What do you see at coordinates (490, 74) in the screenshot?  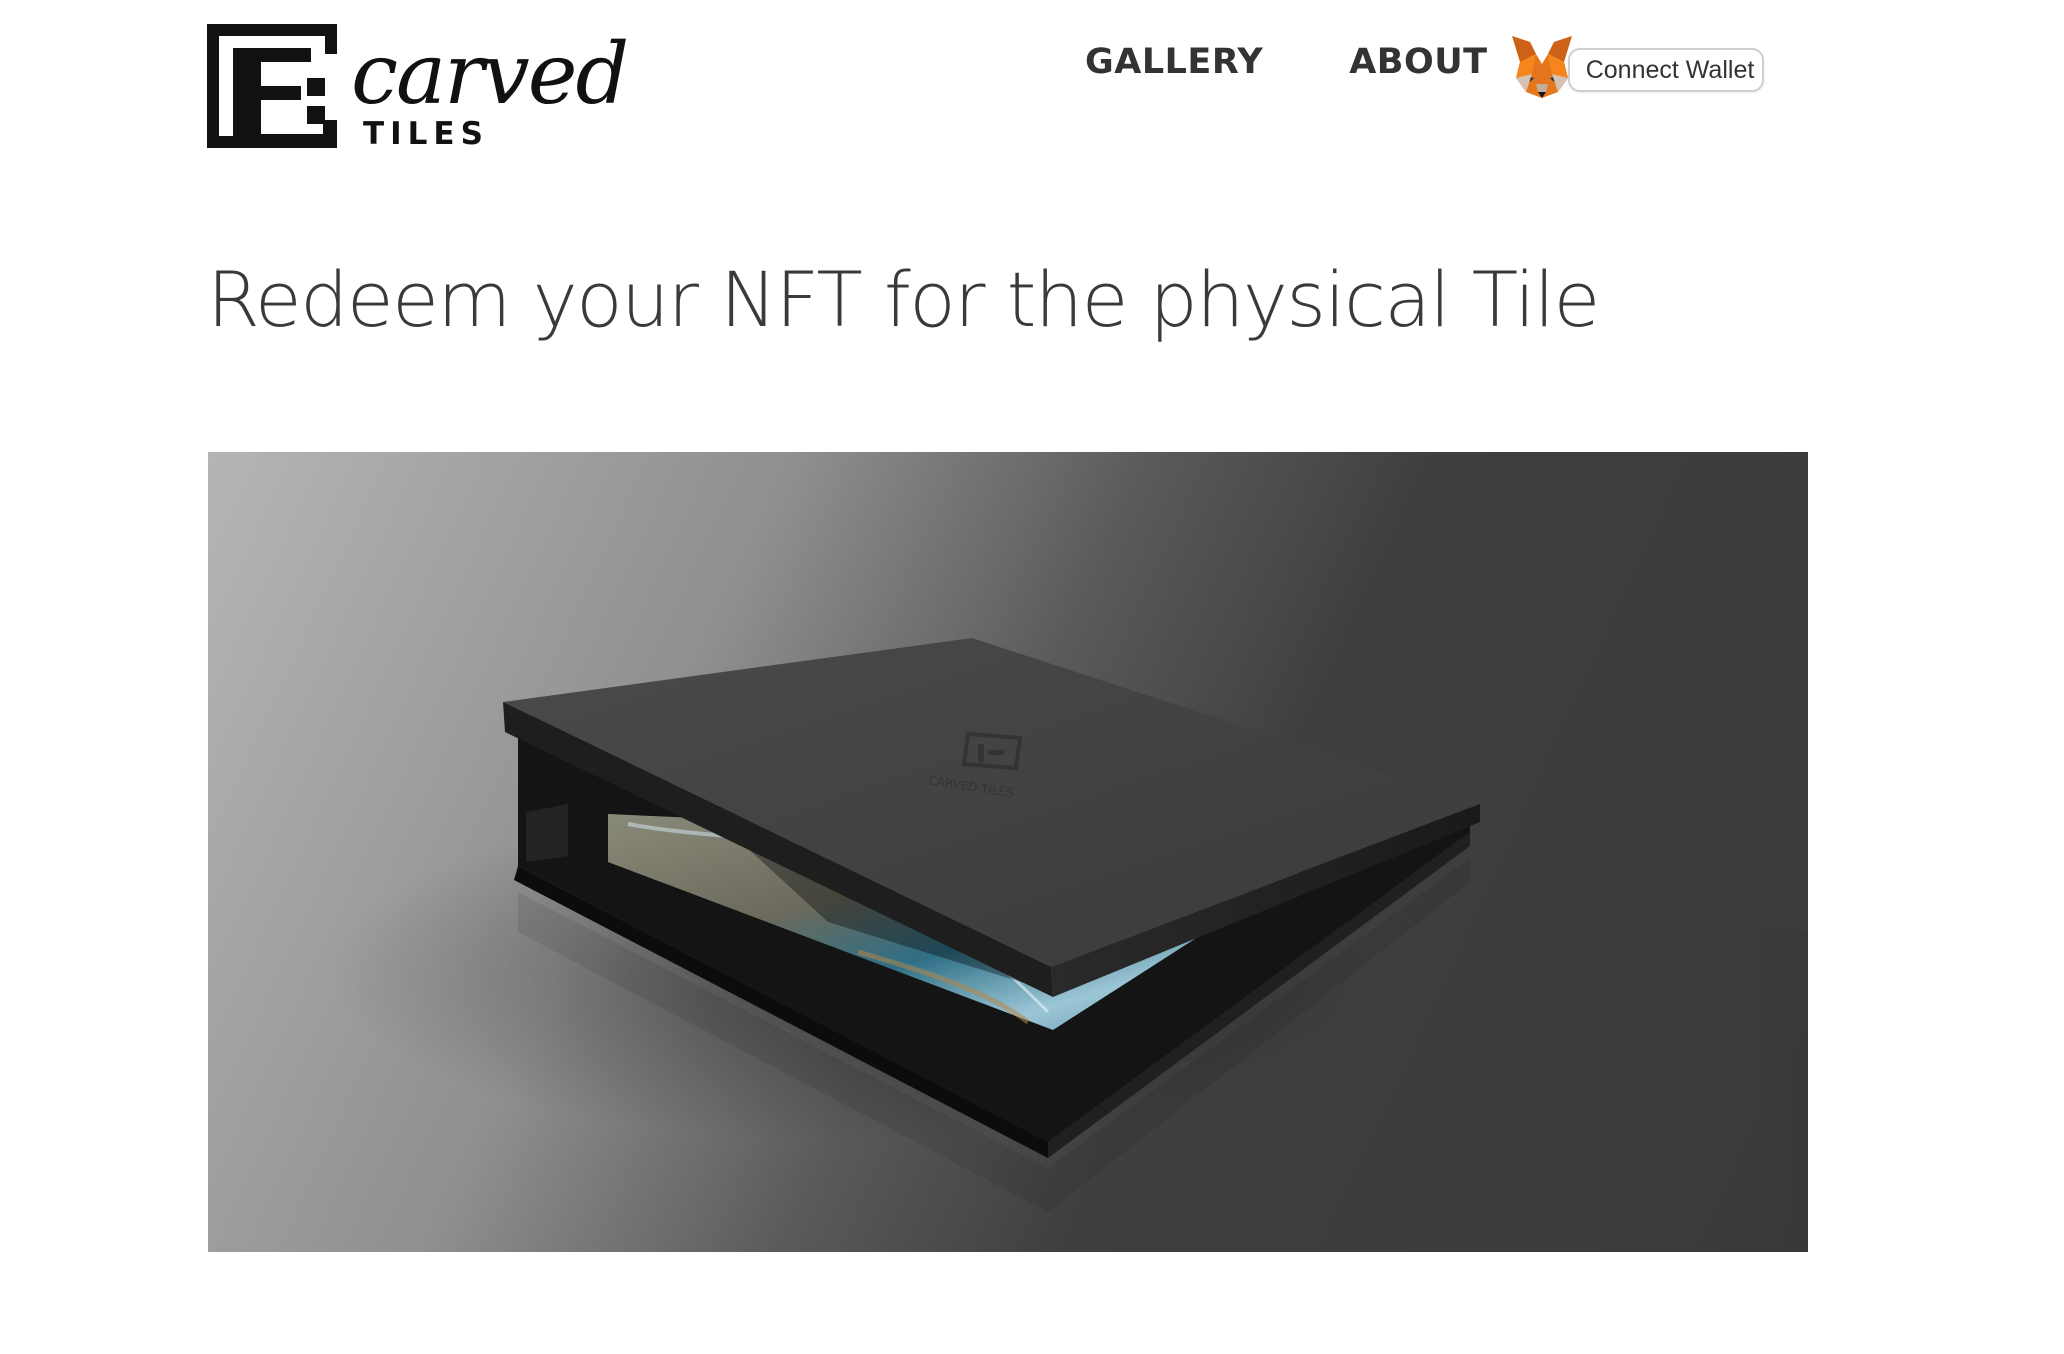 I see `logo-script-text: carved` at bounding box center [490, 74].